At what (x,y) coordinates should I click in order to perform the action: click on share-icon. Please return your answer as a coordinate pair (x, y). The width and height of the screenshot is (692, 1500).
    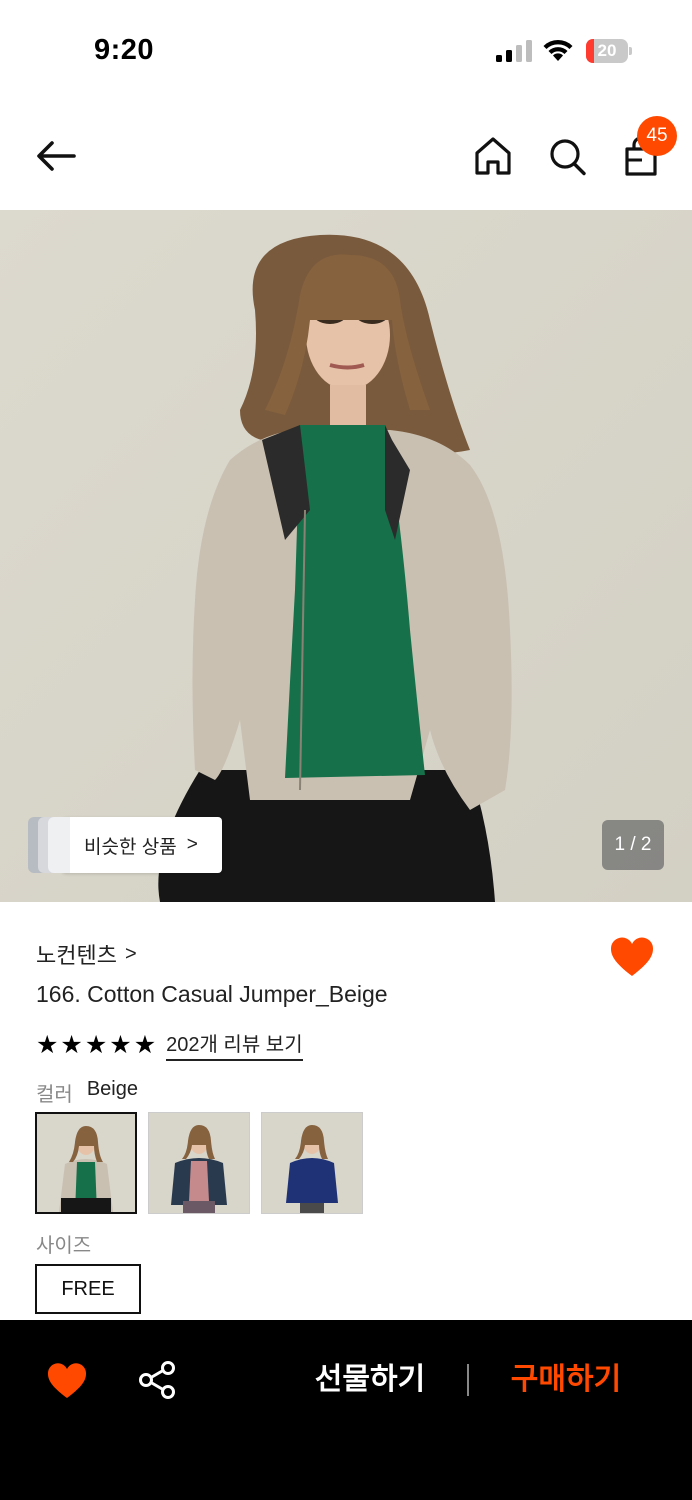
    Looking at the image, I should click on (157, 1380).